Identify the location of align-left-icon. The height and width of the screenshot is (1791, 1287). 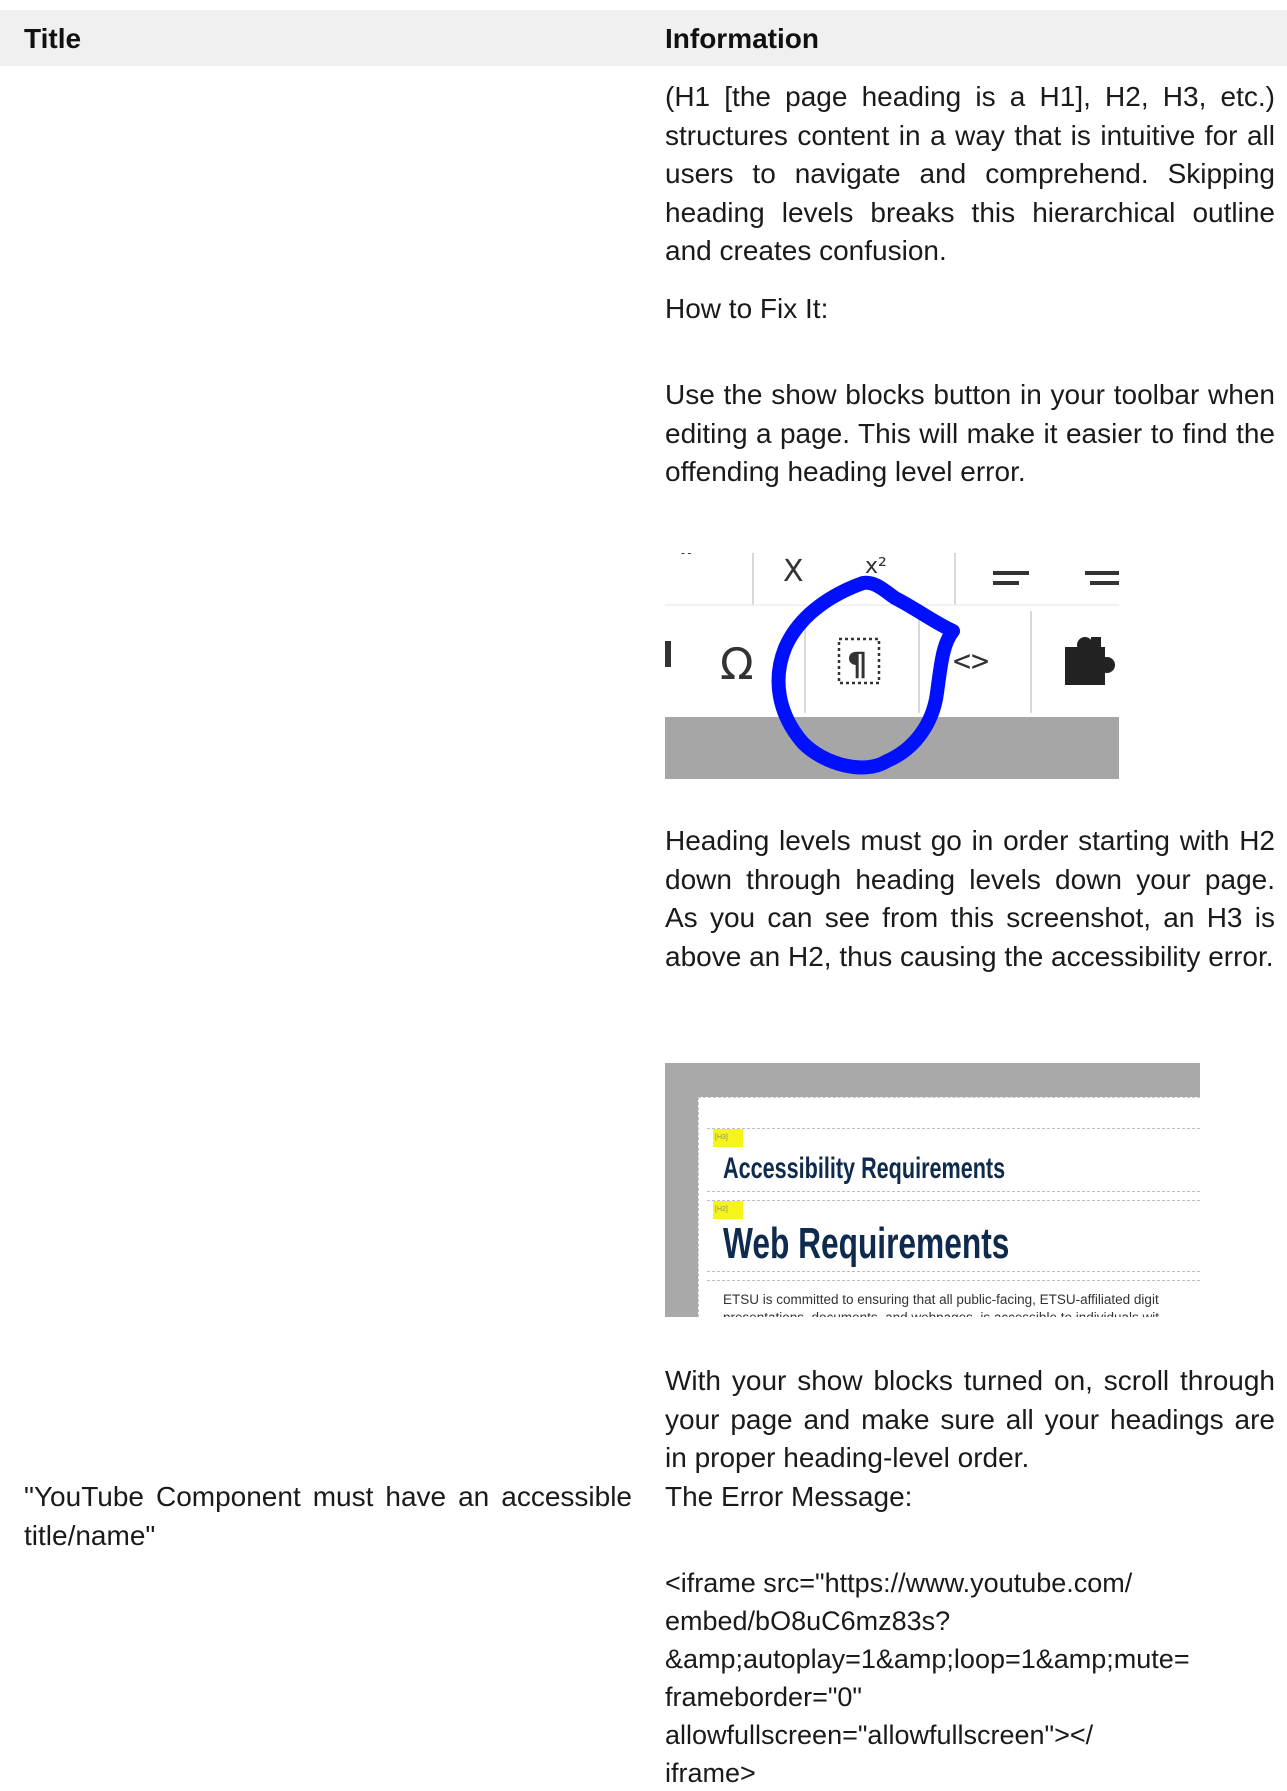
(1011, 573).